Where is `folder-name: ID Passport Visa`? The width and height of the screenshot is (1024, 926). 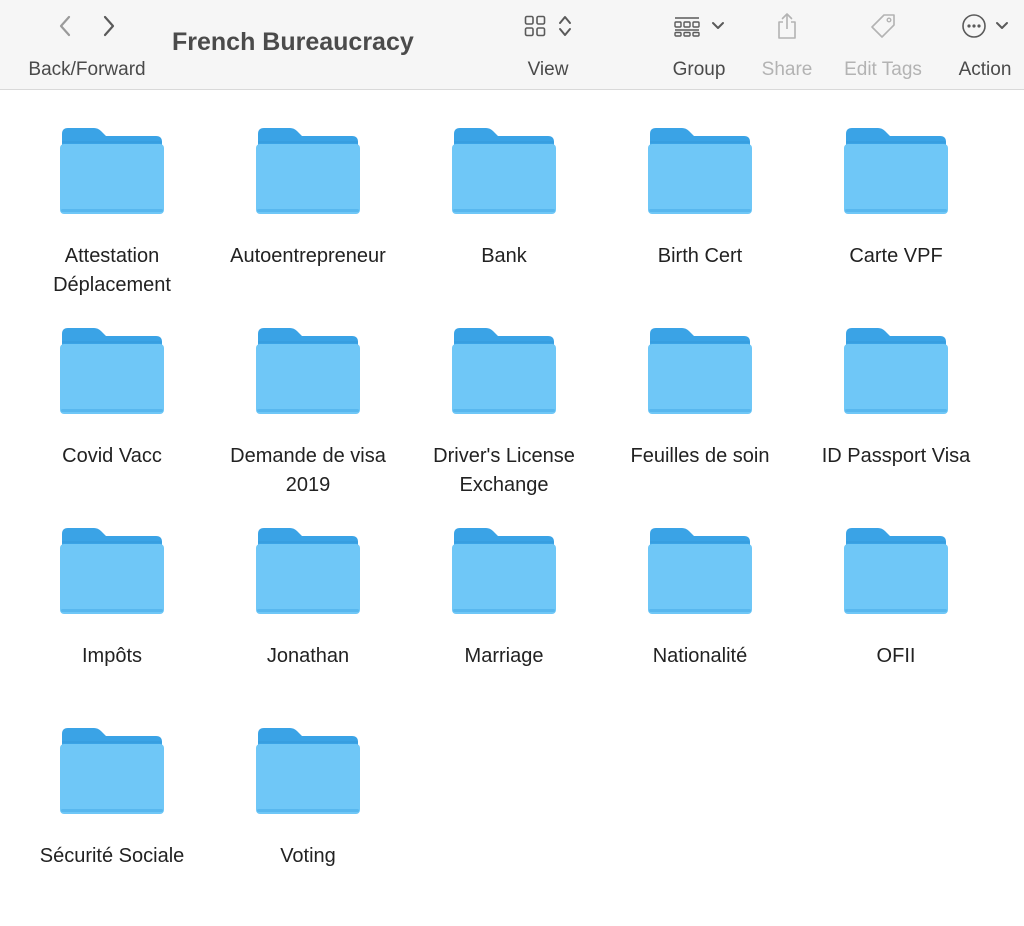 folder-name: ID Passport Visa is located at coordinates (896, 456).